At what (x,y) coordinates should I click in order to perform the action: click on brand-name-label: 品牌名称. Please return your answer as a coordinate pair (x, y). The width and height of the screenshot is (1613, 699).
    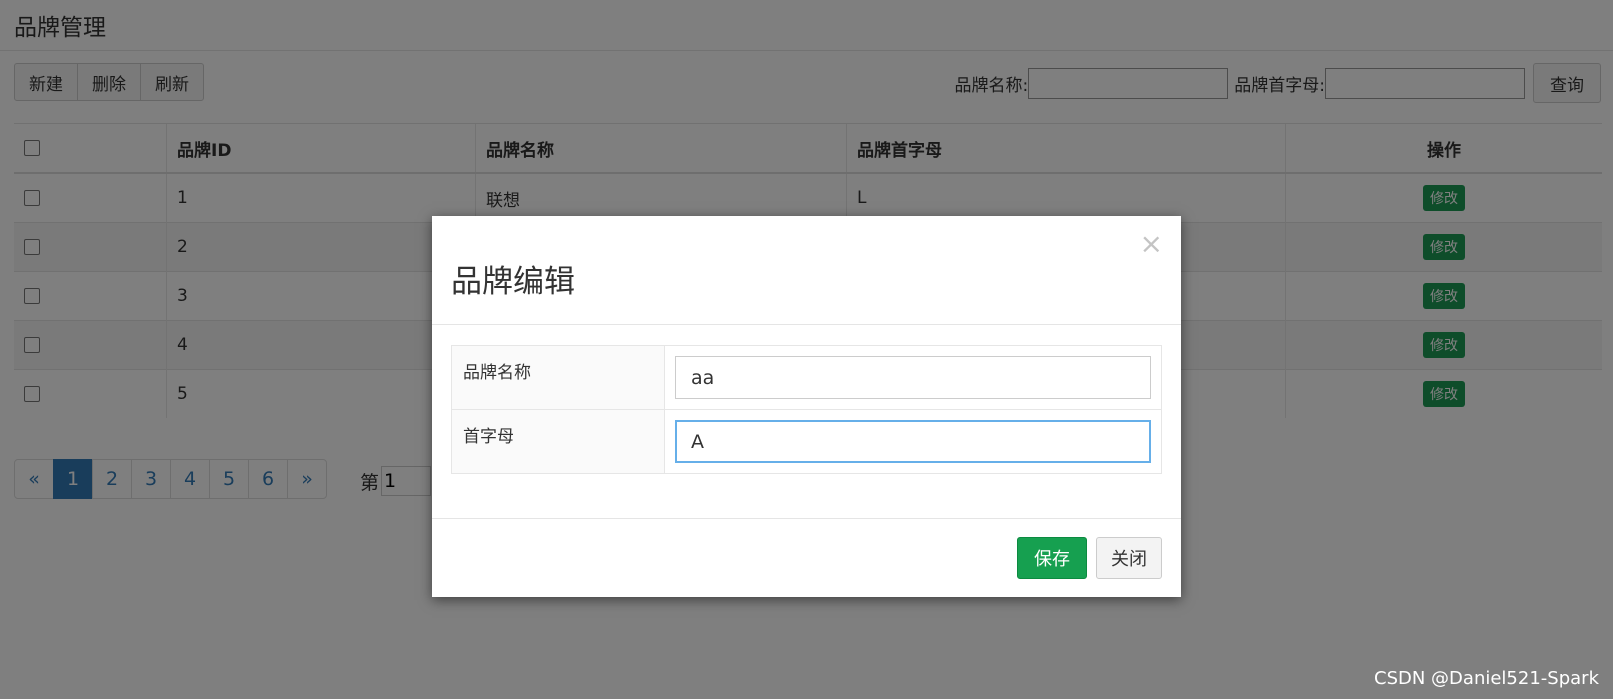
    Looking at the image, I should click on (558, 377).